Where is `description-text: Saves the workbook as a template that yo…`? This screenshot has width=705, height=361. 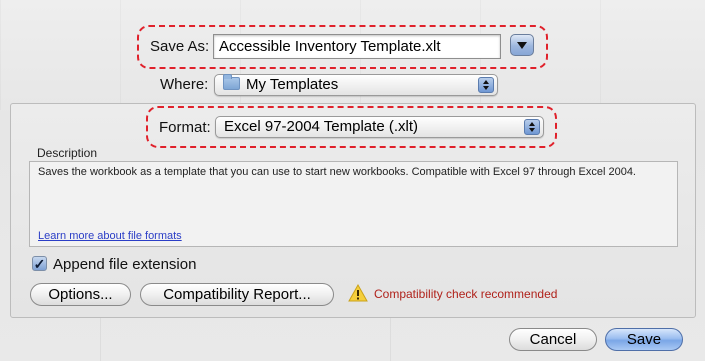
description-text: Saves the workbook as a template that yo… is located at coordinates (337, 172).